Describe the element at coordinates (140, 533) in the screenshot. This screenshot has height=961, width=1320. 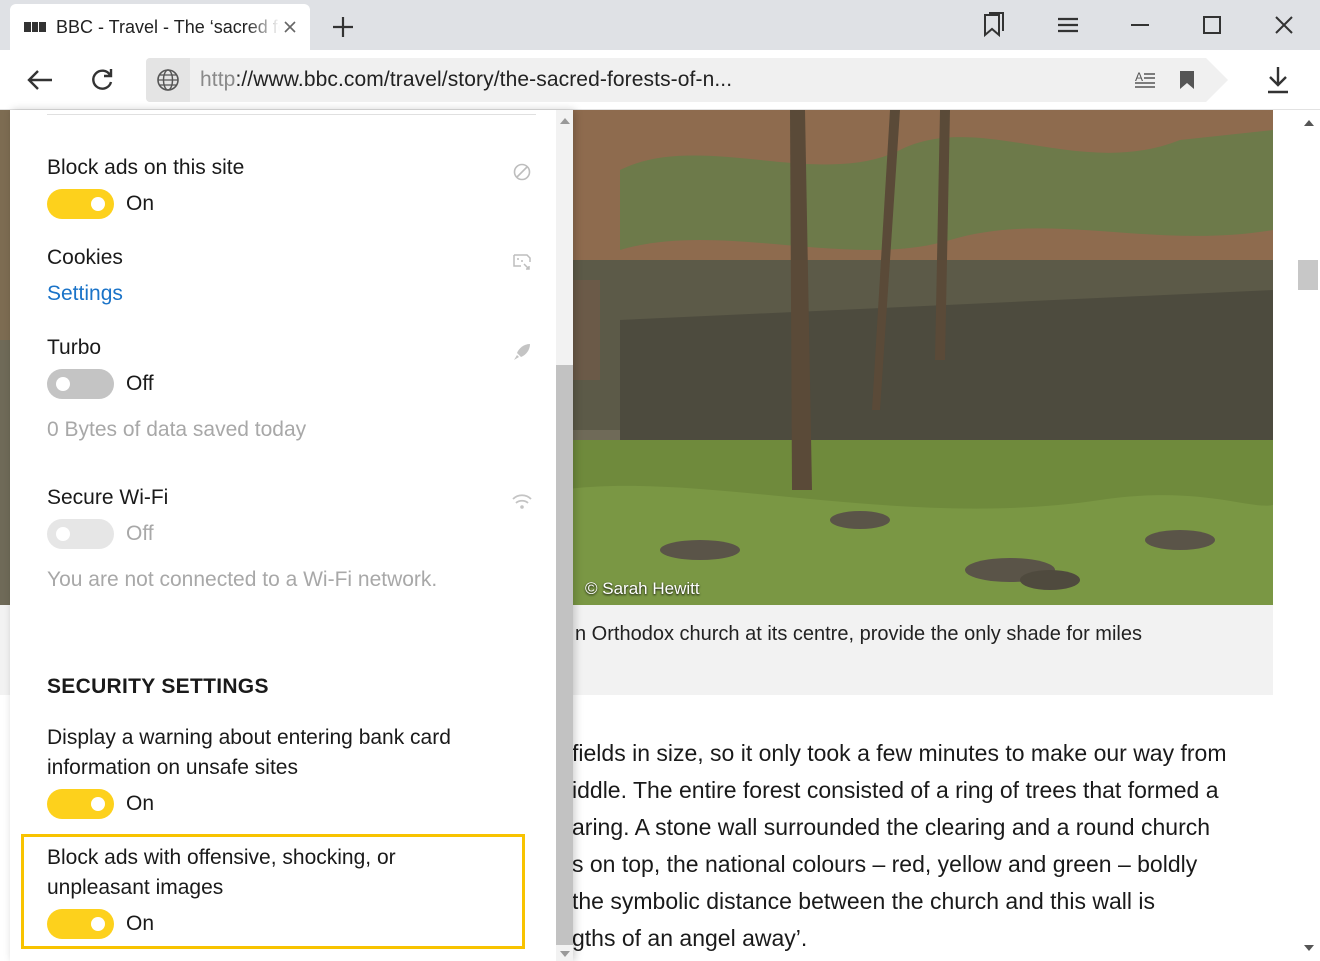
I see `secure-wifi-state: Off` at that location.